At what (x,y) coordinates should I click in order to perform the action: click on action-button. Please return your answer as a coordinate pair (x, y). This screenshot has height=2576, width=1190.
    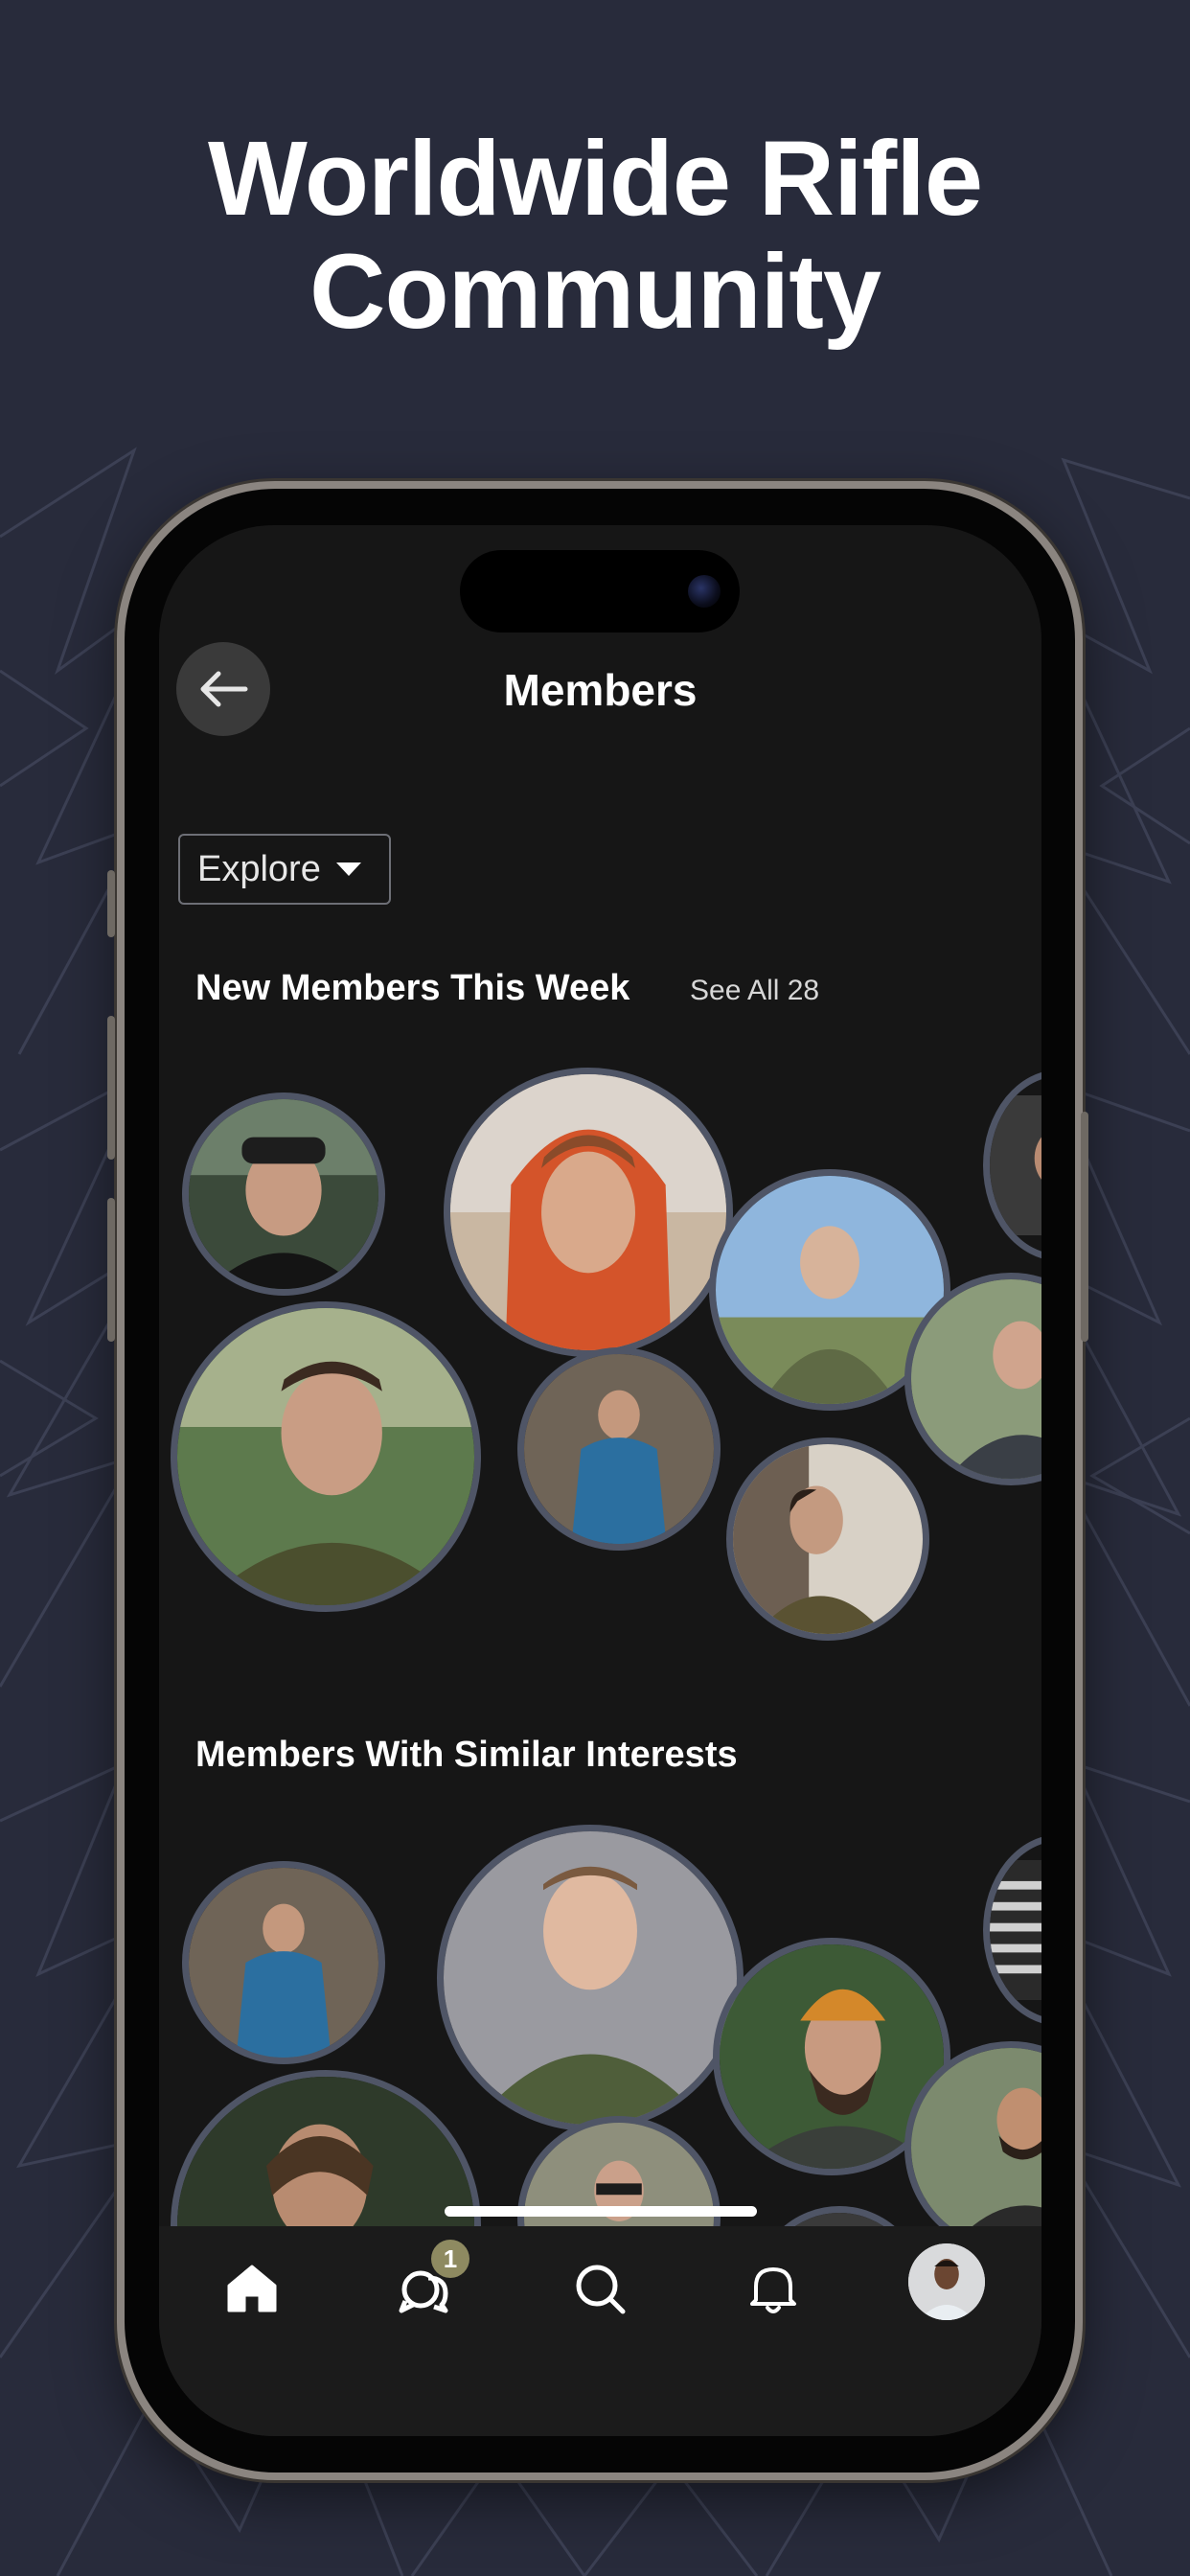
    Looking at the image, I should click on (111, 903).